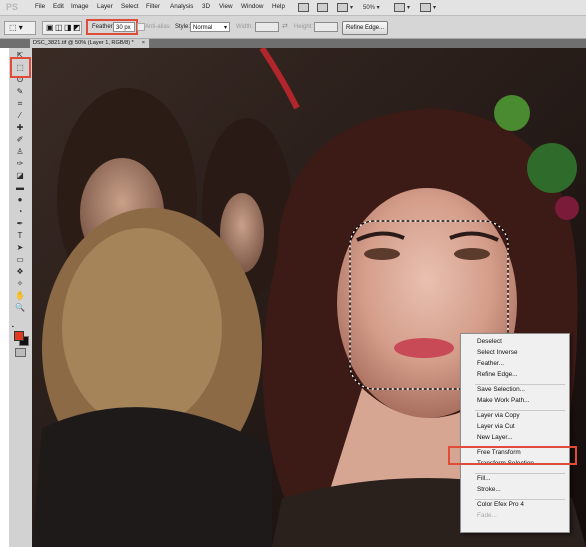 The width and height of the screenshot is (586, 547). What do you see at coordinates (59, 27) in the screenshot?
I see `add-to-selection-icon: ◫` at bounding box center [59, 27].